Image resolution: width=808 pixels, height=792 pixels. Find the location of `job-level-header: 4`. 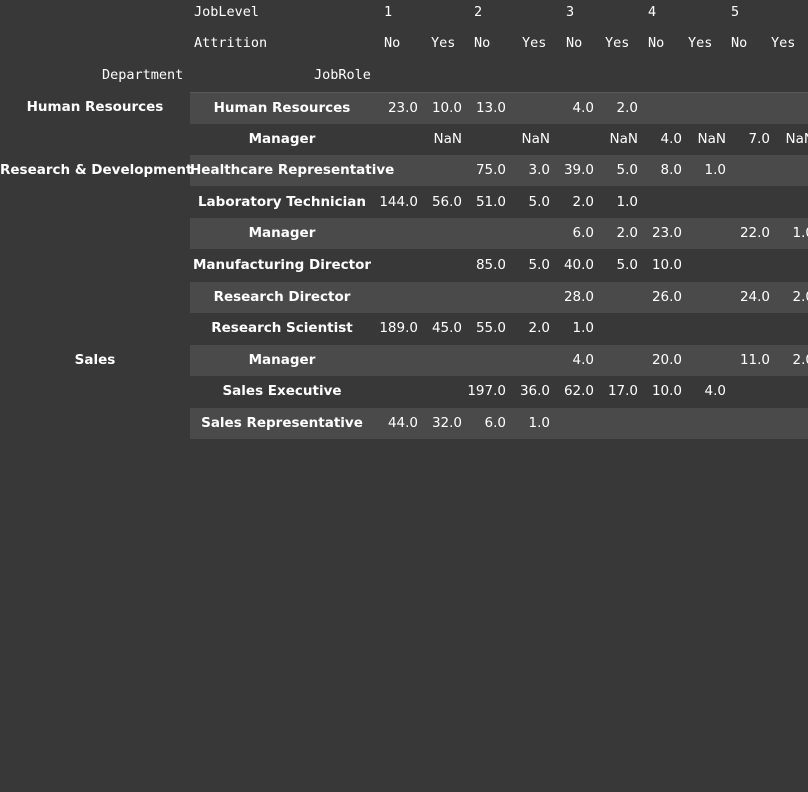

job-level-header: 4 is located at coordinates (652, 12).